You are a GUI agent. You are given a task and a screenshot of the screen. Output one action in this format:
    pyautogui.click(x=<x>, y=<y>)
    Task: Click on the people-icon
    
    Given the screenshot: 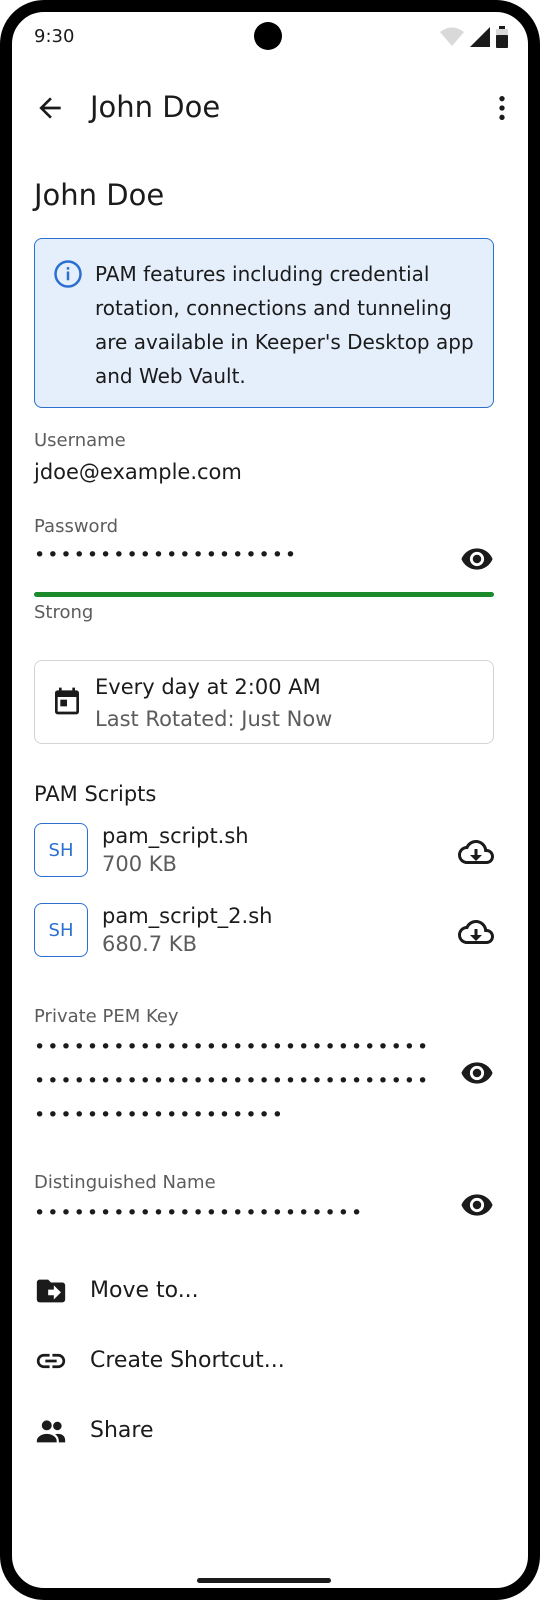 What is the action you would take?
    pyautogui.click(x=51, y=1431)
    